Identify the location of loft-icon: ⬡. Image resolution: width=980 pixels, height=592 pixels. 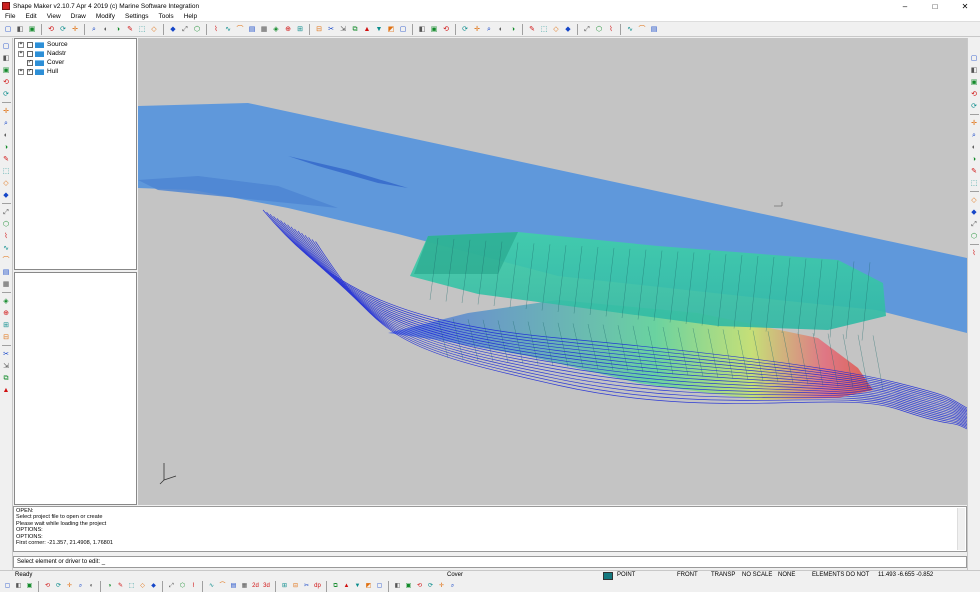
(6, 224).